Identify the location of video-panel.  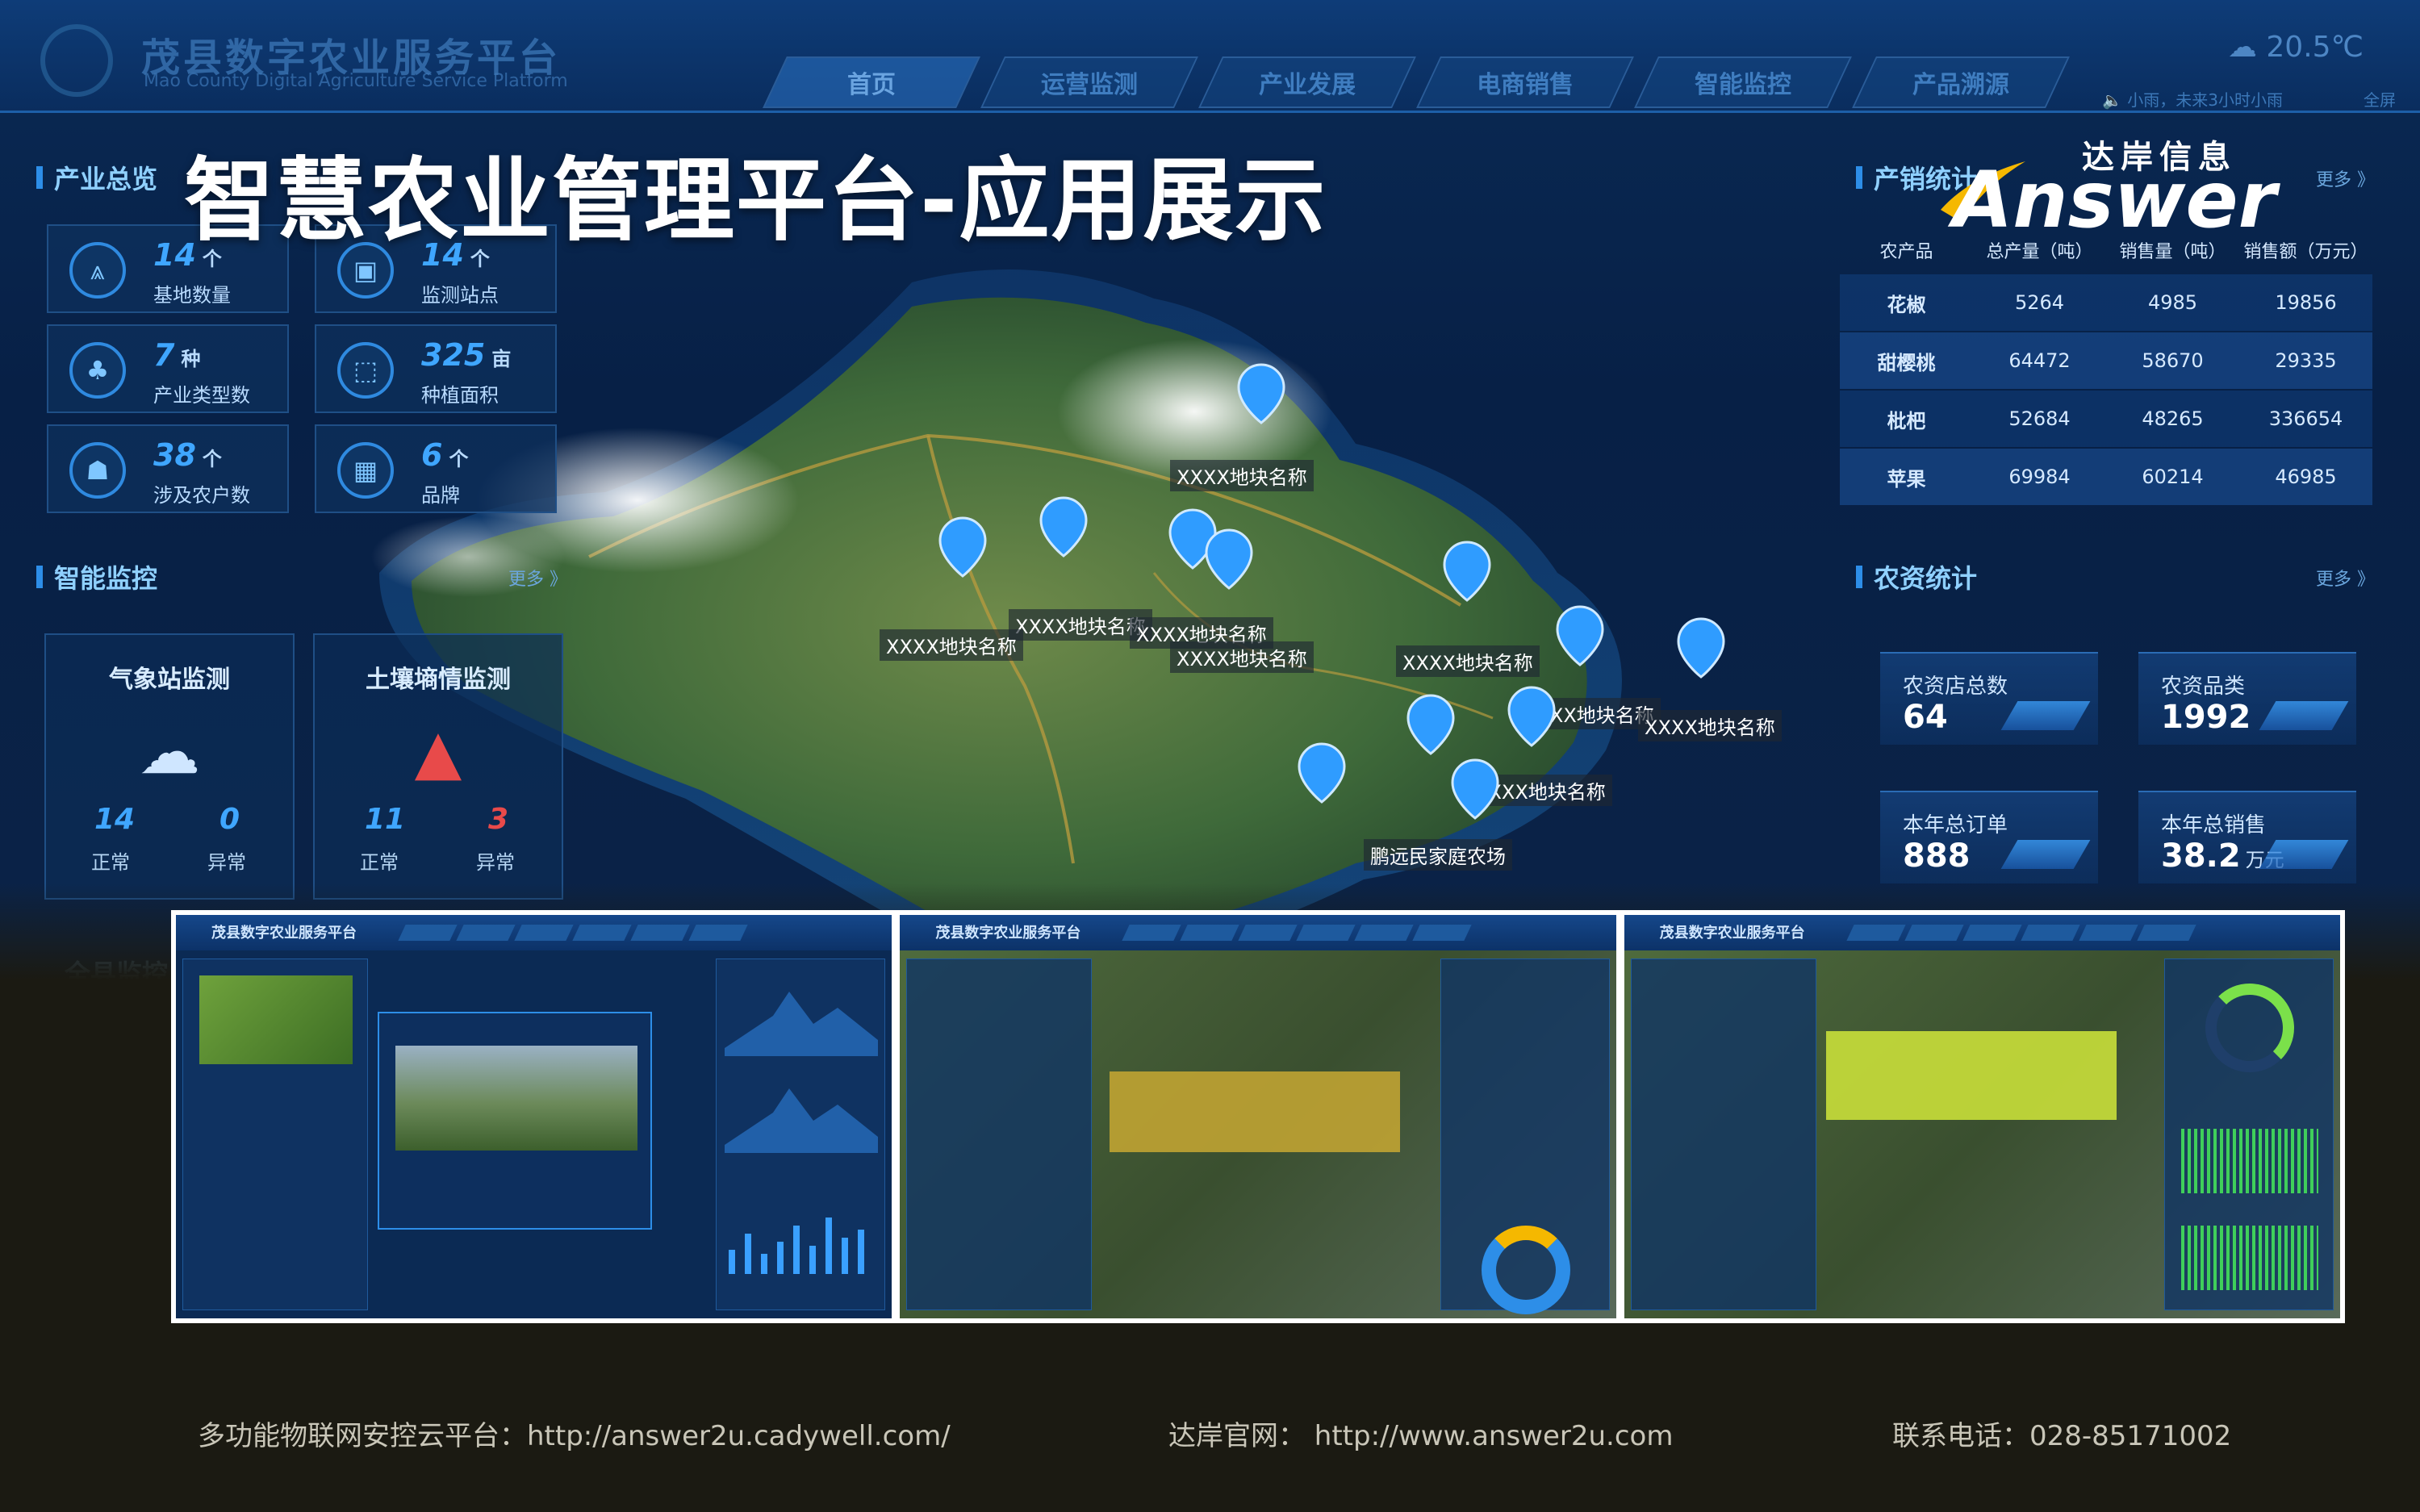
(515, 1121).